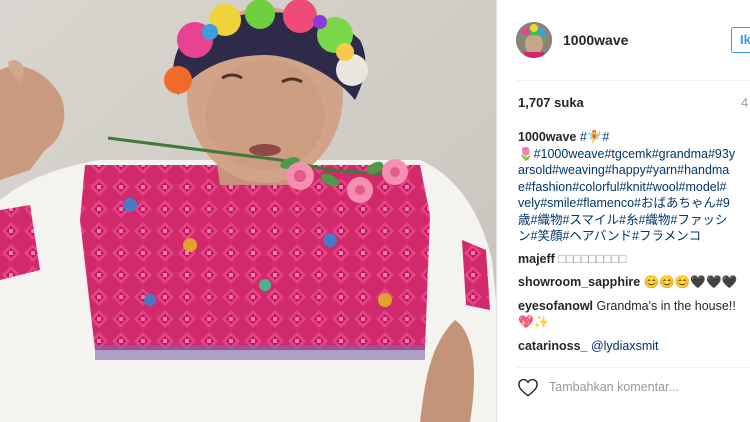  What do you see at coordinates (552, 346) in the screenshot?
I see `comment-username: catarinoss_` at bounding box center [552, 346].